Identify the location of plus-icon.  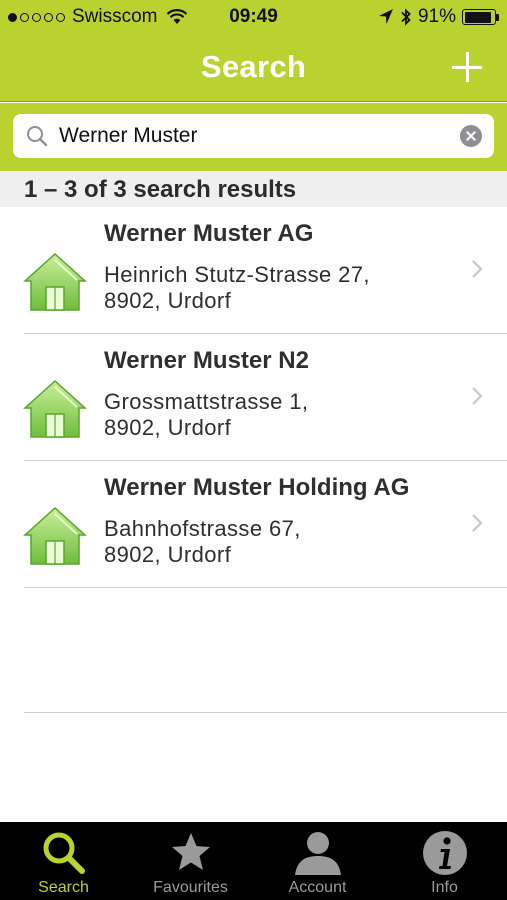
(467, 67).